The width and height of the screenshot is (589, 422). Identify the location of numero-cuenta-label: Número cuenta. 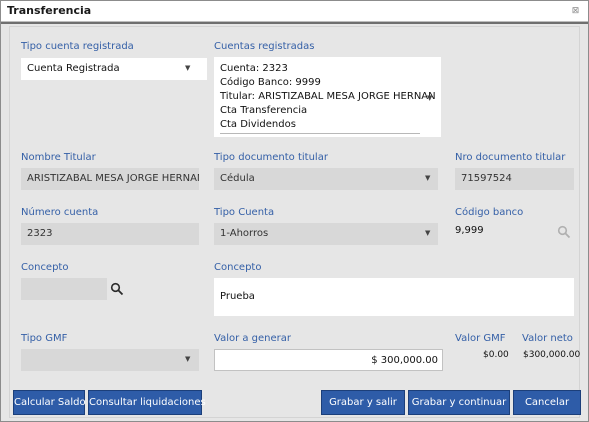
(60, 212).